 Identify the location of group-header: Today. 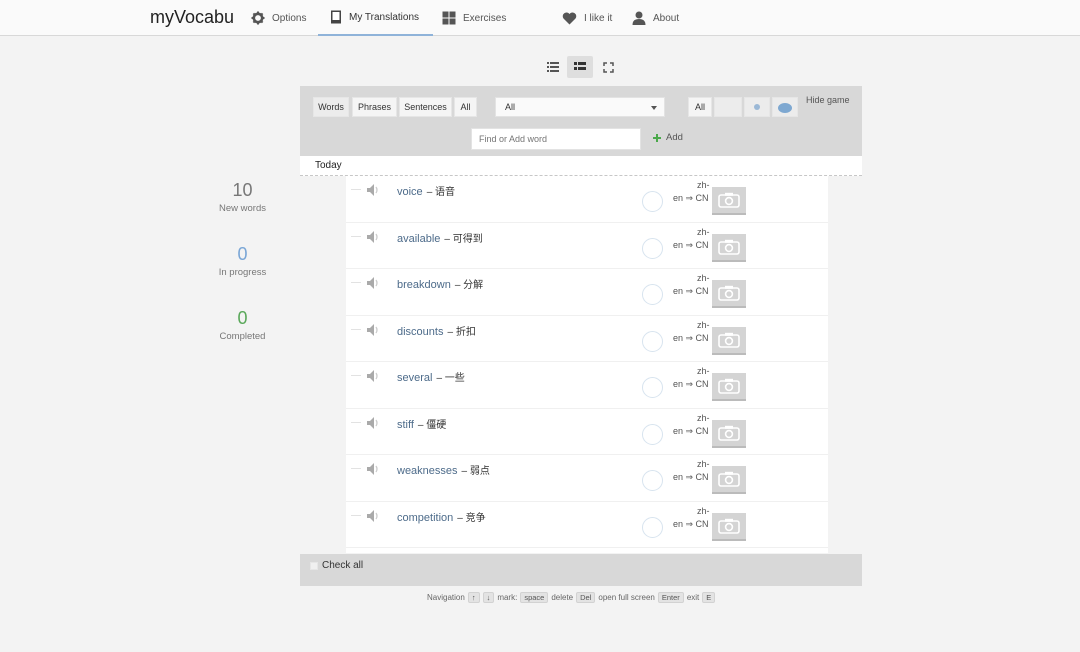
(581, 166).